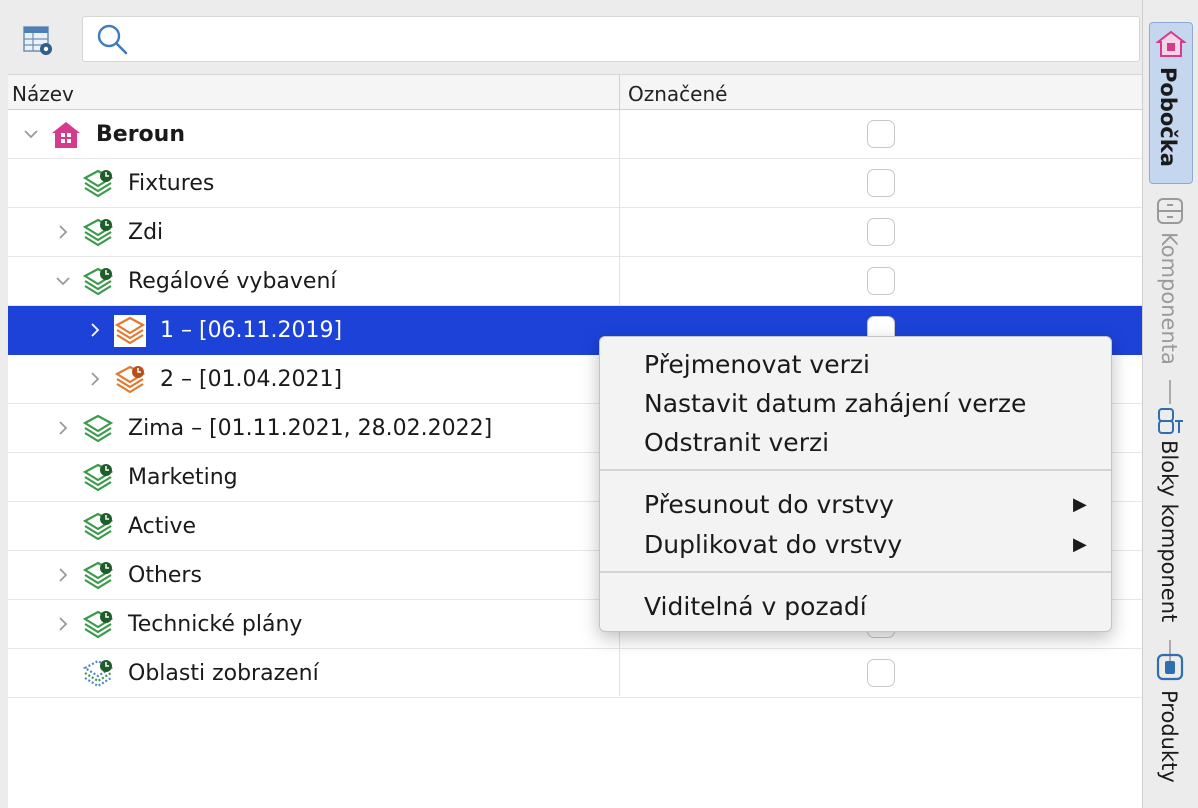 This screenshot has height=808, width=1198. I want to click on table-header: Název Označené, so click(575, 92).